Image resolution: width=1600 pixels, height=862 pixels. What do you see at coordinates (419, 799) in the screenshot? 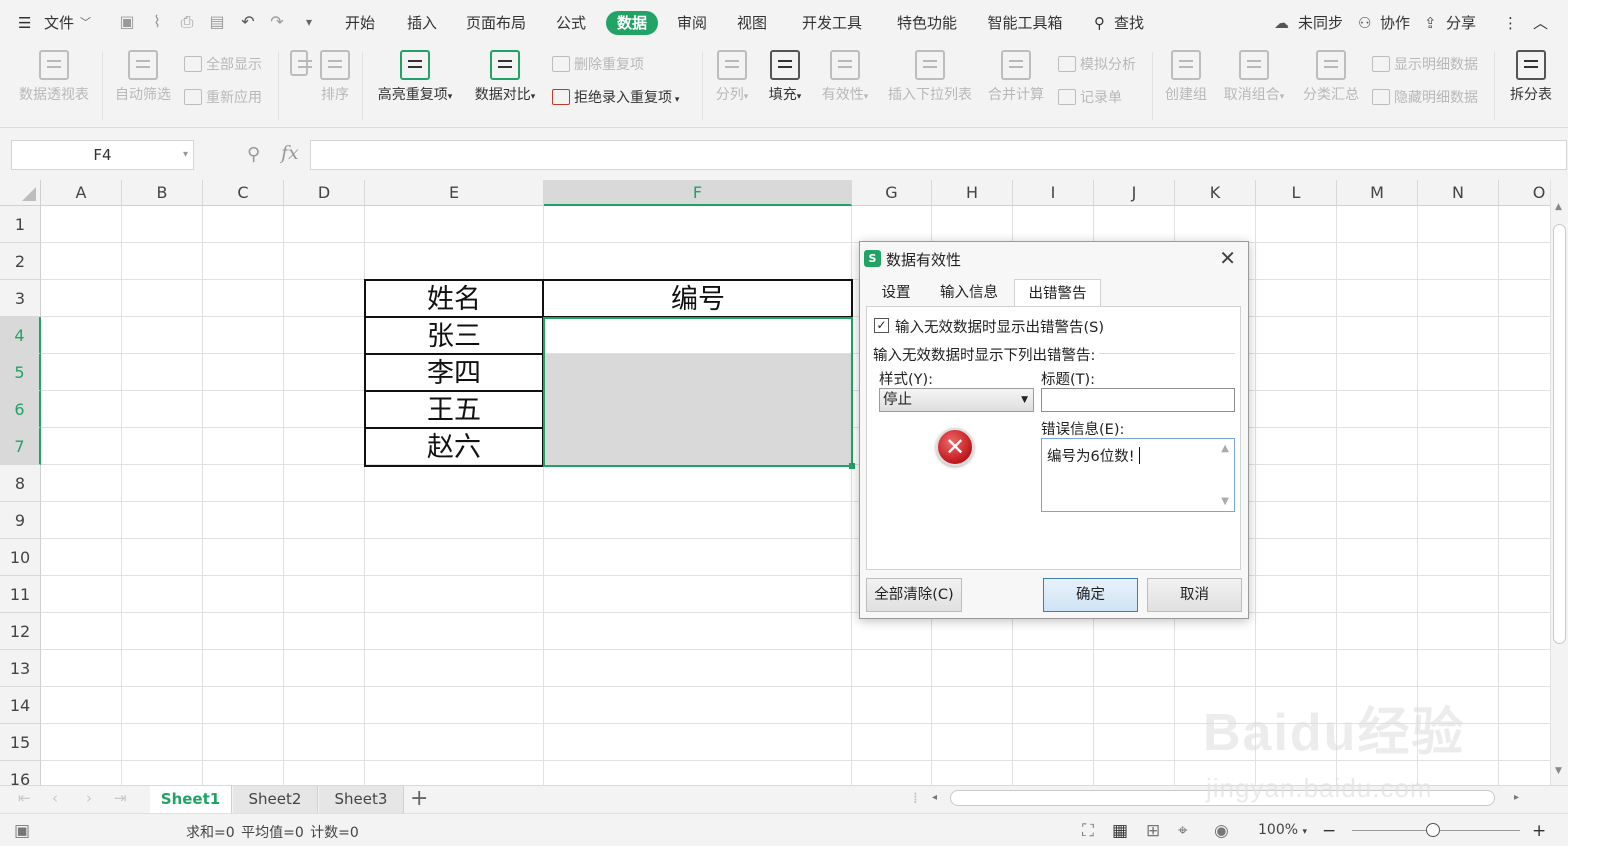
I see `add-sheet-button: +` at bounding box center [419, 799].